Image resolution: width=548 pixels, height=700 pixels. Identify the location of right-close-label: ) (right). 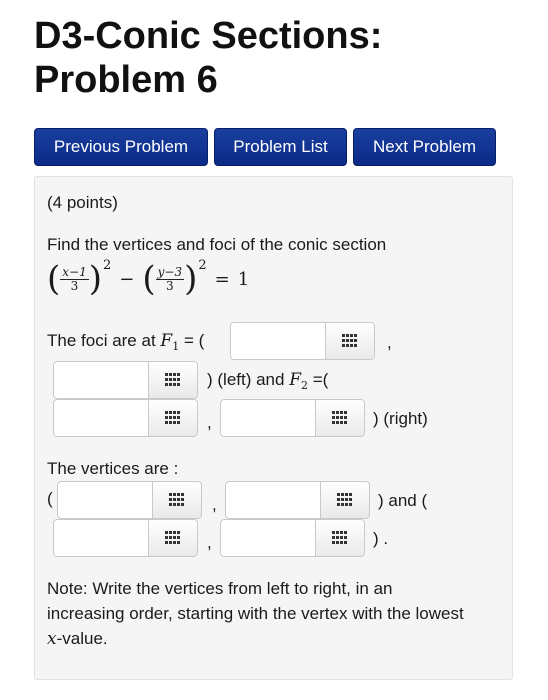
(400, 418).